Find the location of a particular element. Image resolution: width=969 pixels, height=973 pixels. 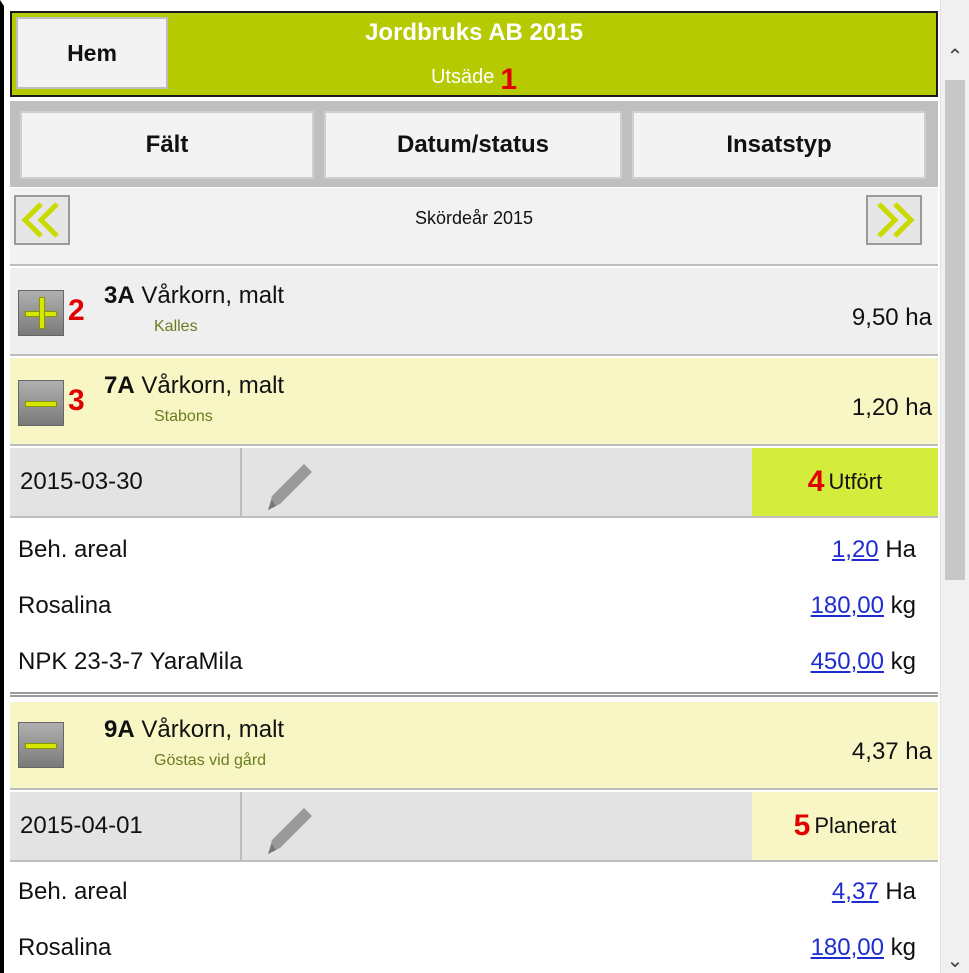

double-chevron-right-icon is located at coordinates (896, 220).